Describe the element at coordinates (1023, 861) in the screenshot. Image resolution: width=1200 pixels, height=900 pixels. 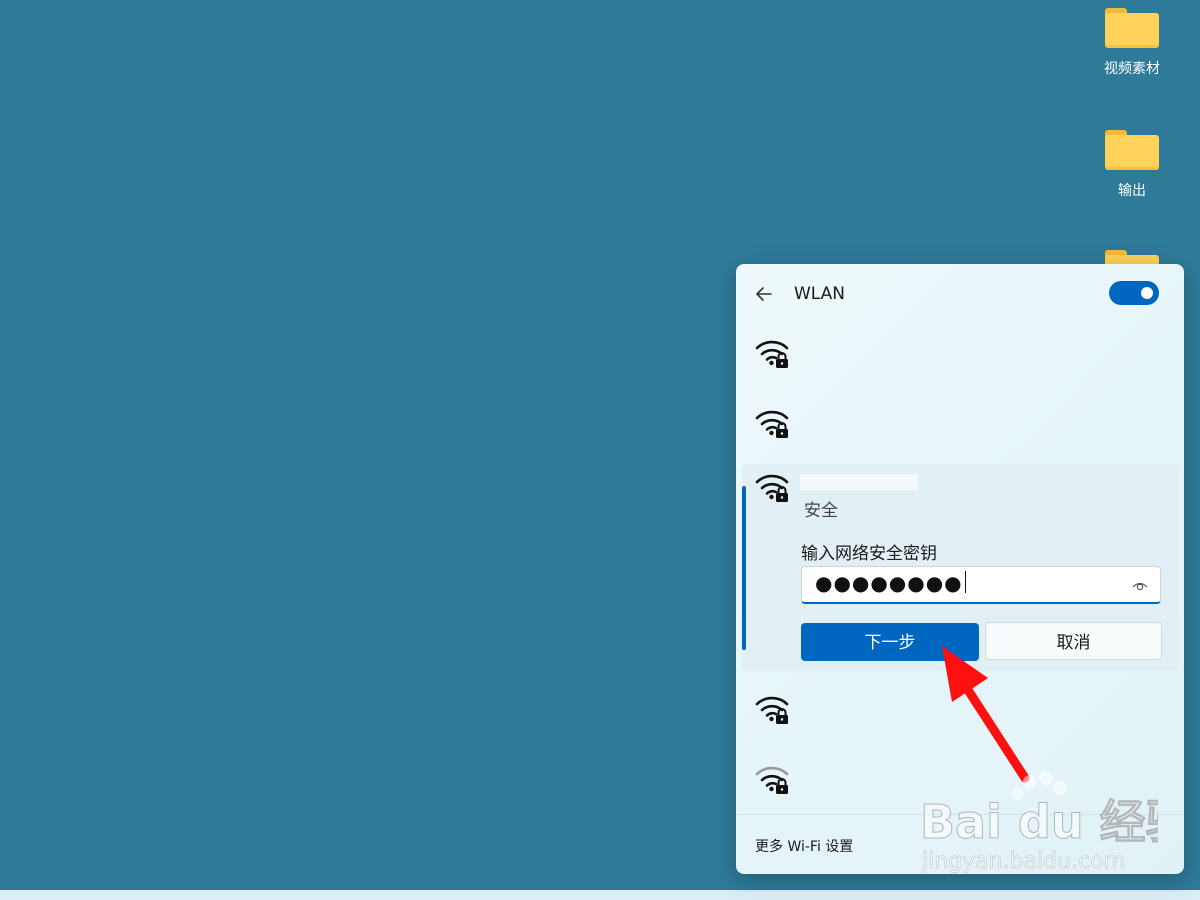
I see `svg-text: jingyan.baidu.com` at that location.